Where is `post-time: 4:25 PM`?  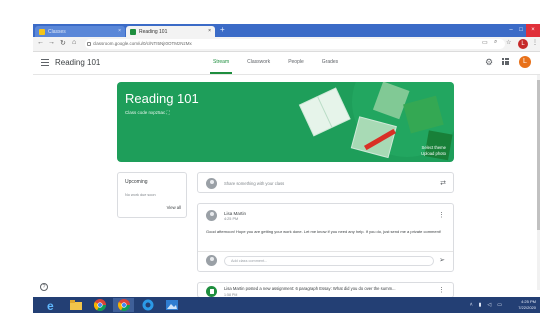
post-time: 4:25 PM is located at coordinates (231, 219).